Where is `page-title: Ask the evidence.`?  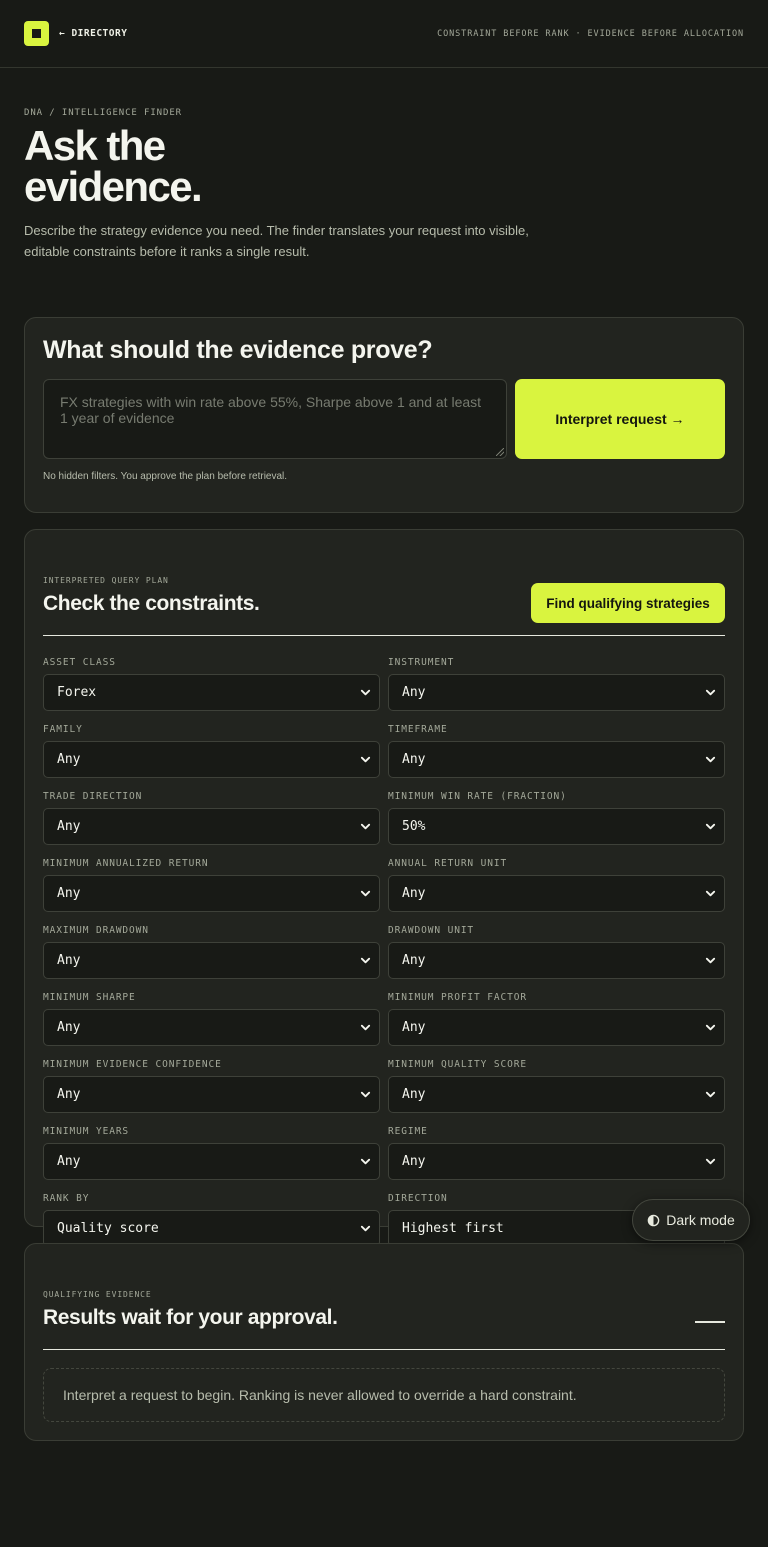 page-title: Ask the evidence. is located at coordinates (113, 166).